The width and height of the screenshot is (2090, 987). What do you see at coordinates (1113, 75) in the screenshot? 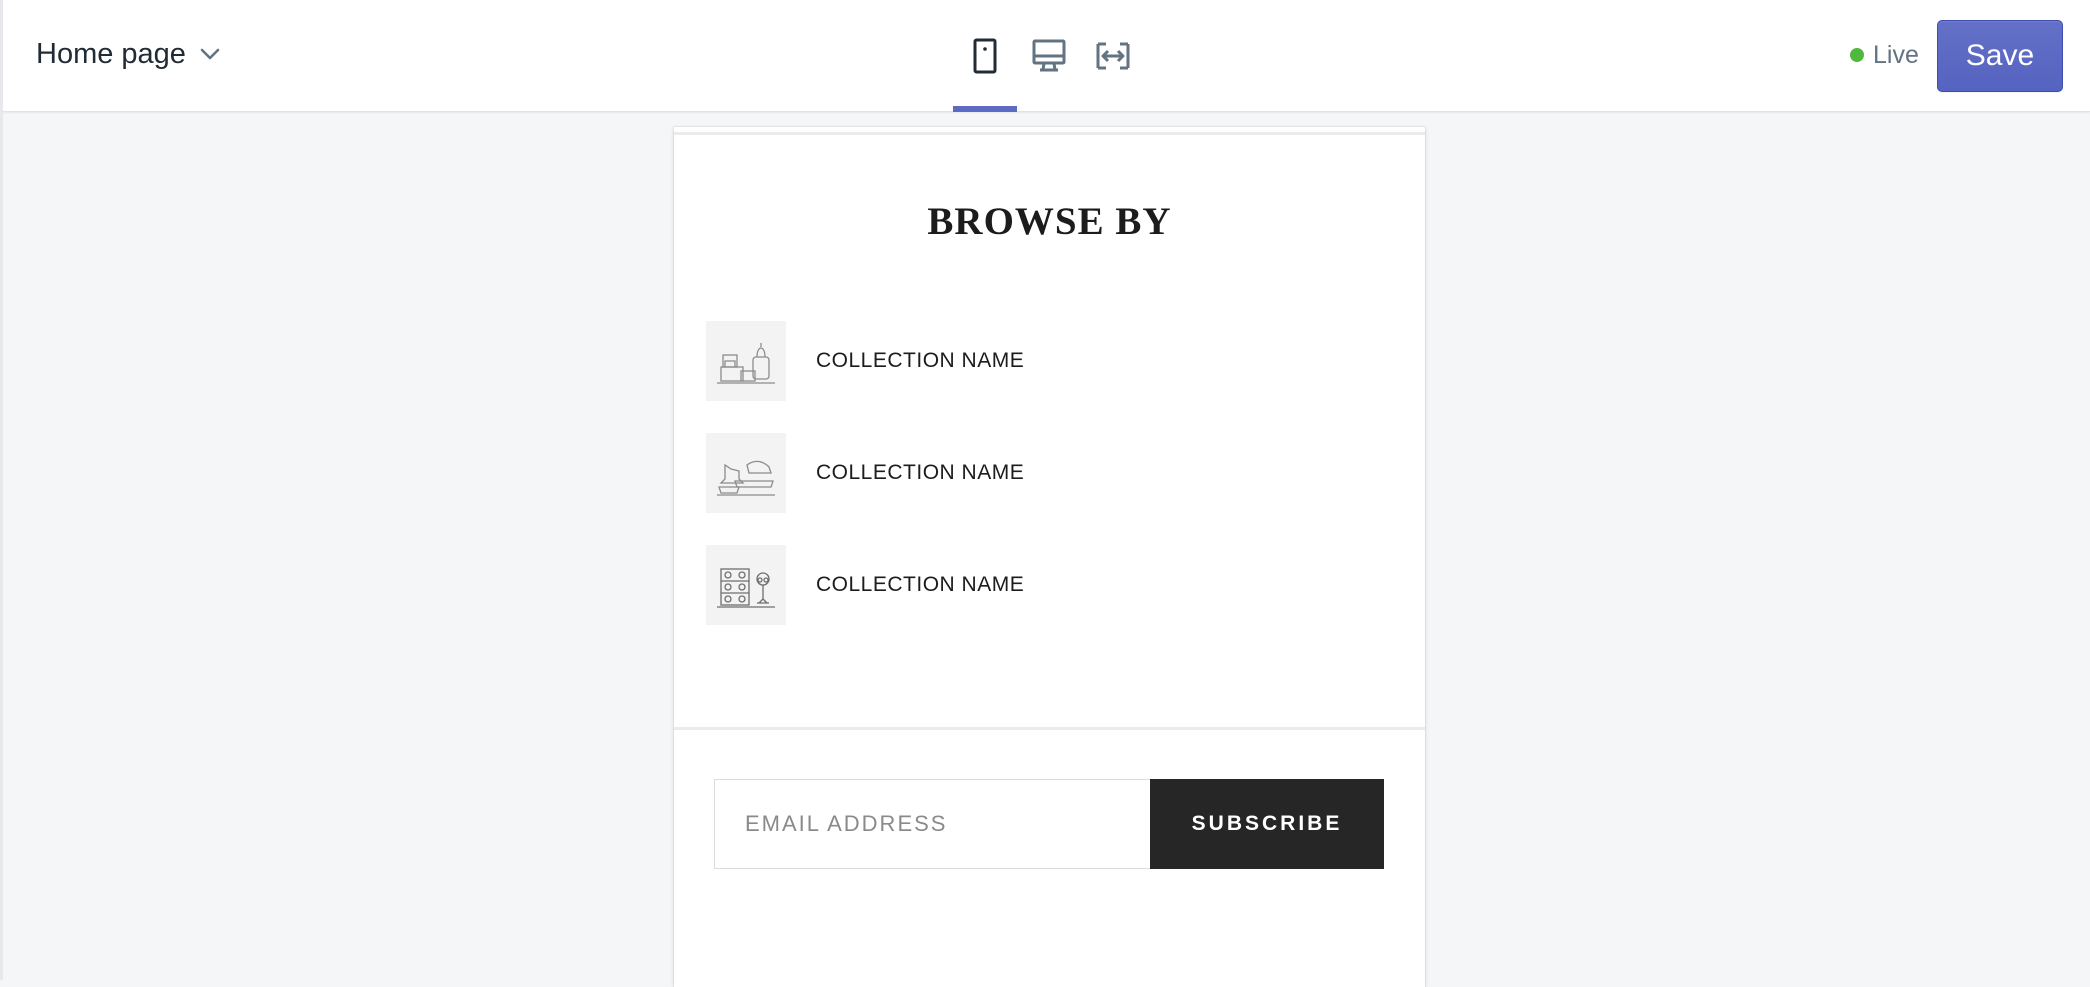
I see `expand-horizontal-icon` at bounding box center [1113, 75].